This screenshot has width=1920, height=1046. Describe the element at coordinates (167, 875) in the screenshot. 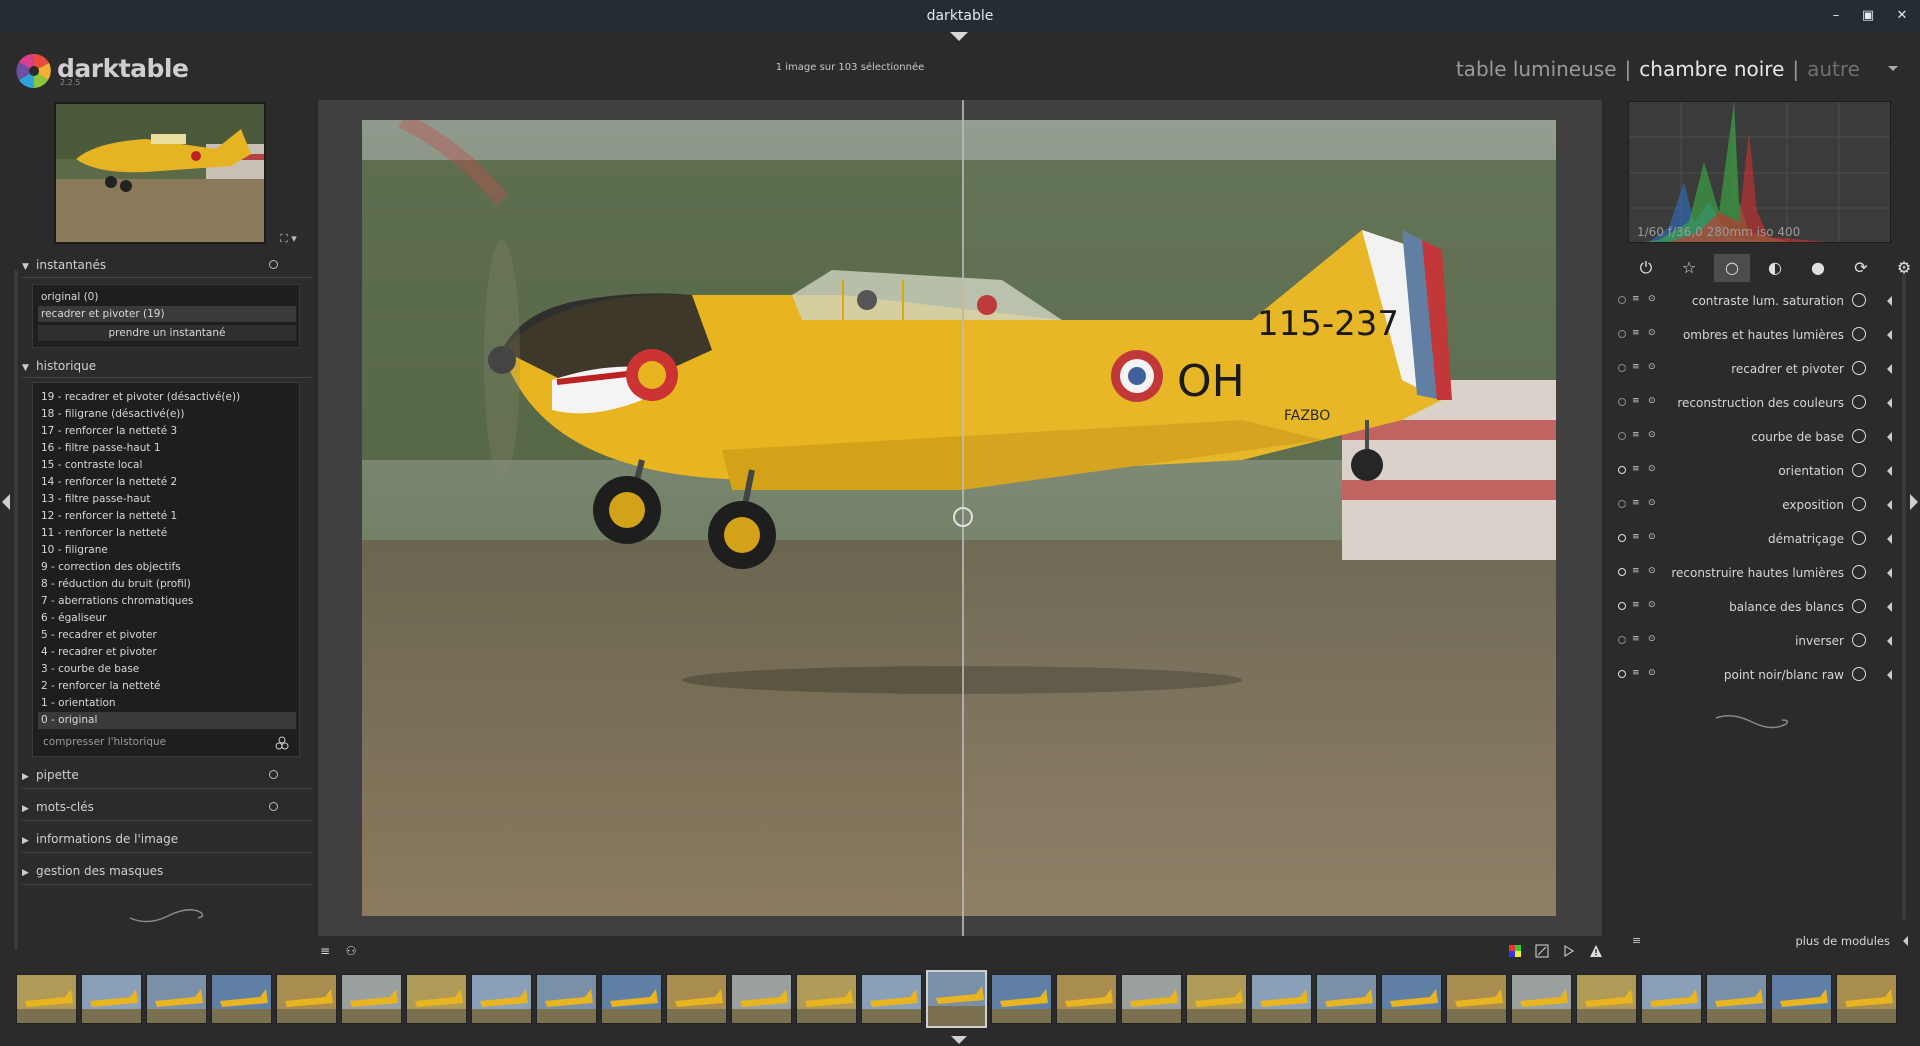

I see `masks-header: ▶ gestion des masques` at that location.